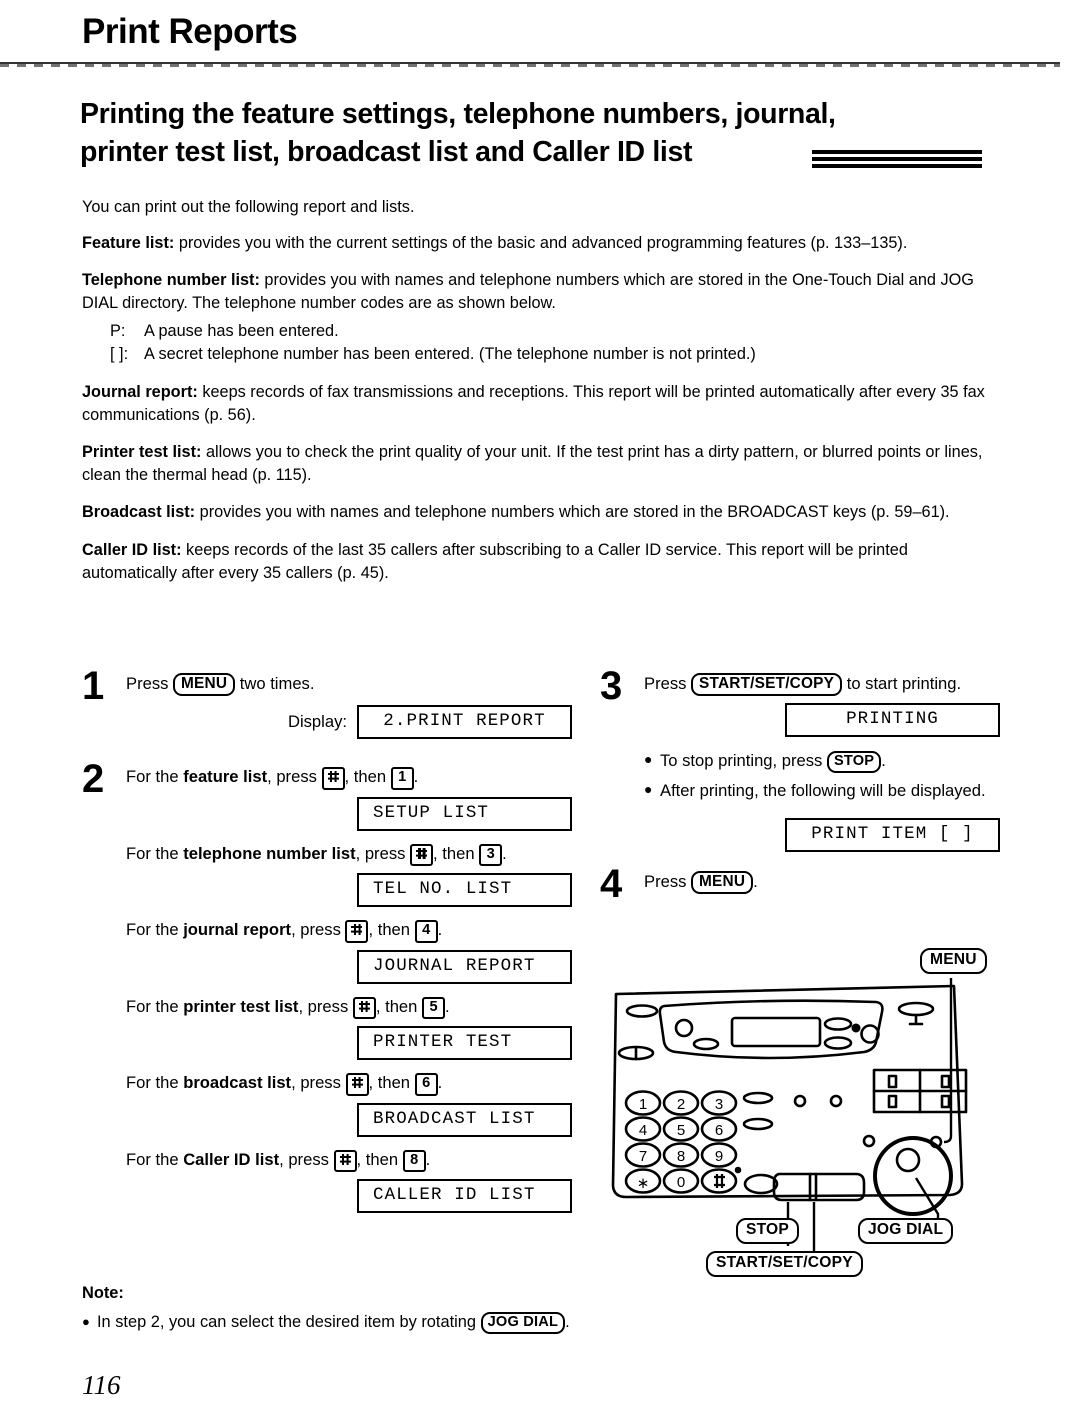  I want to click on jog-dial-key-label: JOG DIAL, so click(523, 1322).